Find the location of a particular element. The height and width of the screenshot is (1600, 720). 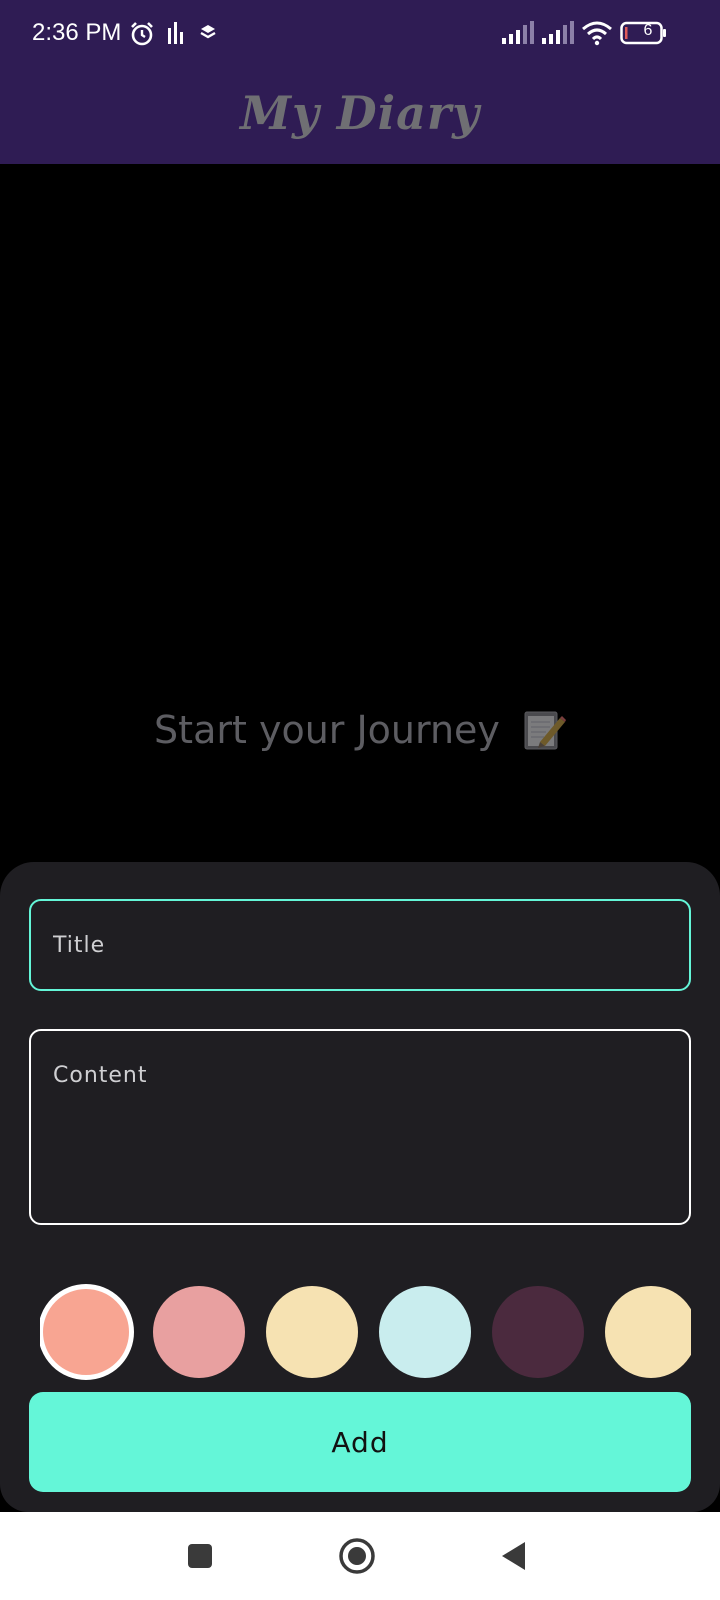

color-picker is located at coordinates (365, 1332).